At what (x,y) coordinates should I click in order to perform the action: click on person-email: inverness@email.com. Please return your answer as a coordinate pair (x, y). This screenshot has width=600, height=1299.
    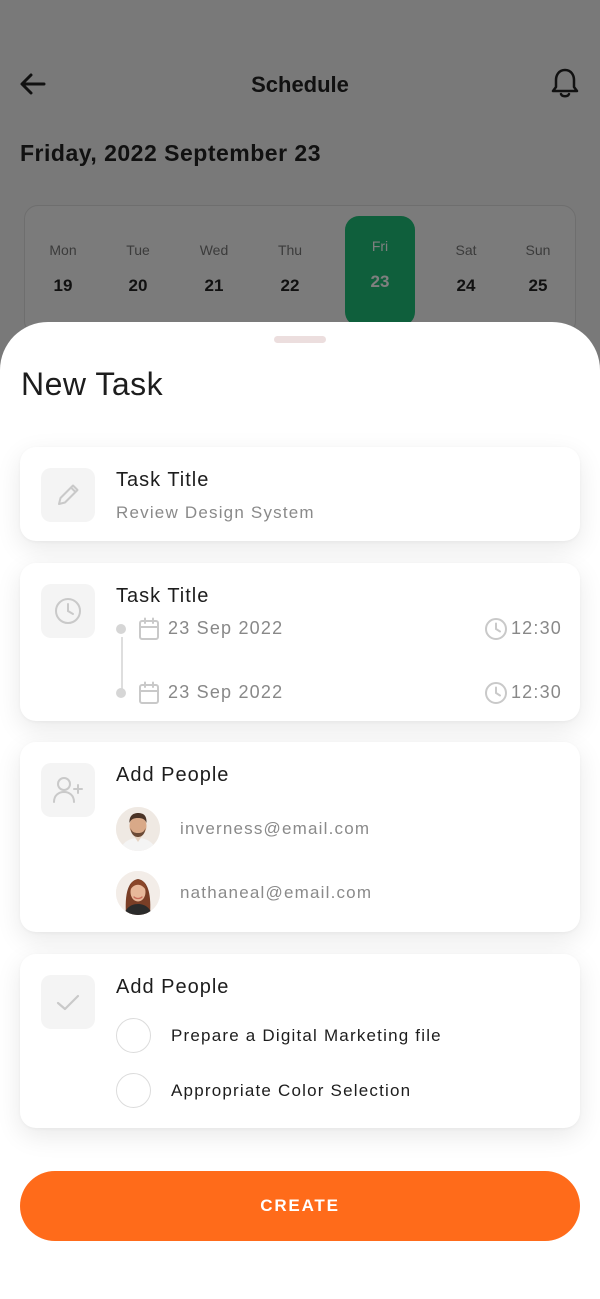
    Looking at the image, I should click on (275, 828).